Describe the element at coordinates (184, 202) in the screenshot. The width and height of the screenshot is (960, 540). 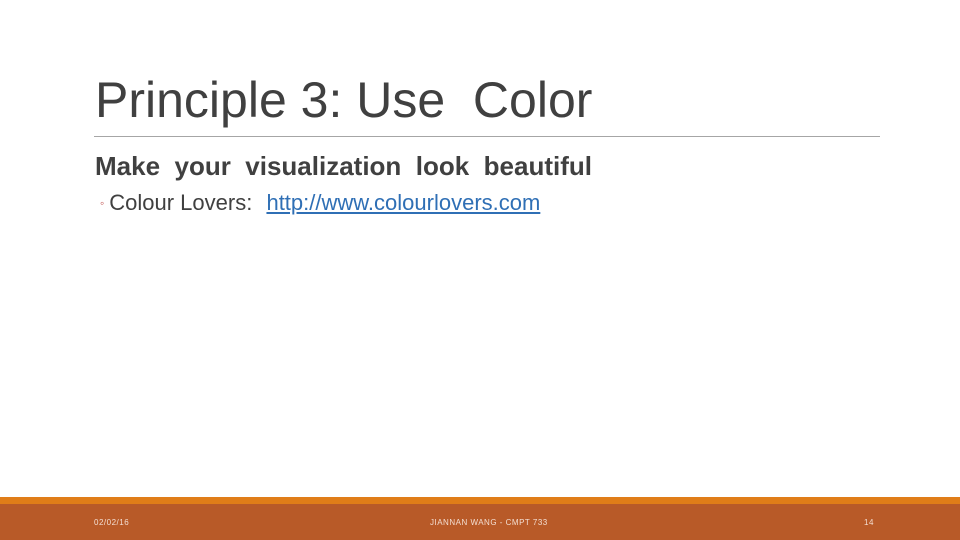
I see `bullet-label: Colour Lovers:` at that location.